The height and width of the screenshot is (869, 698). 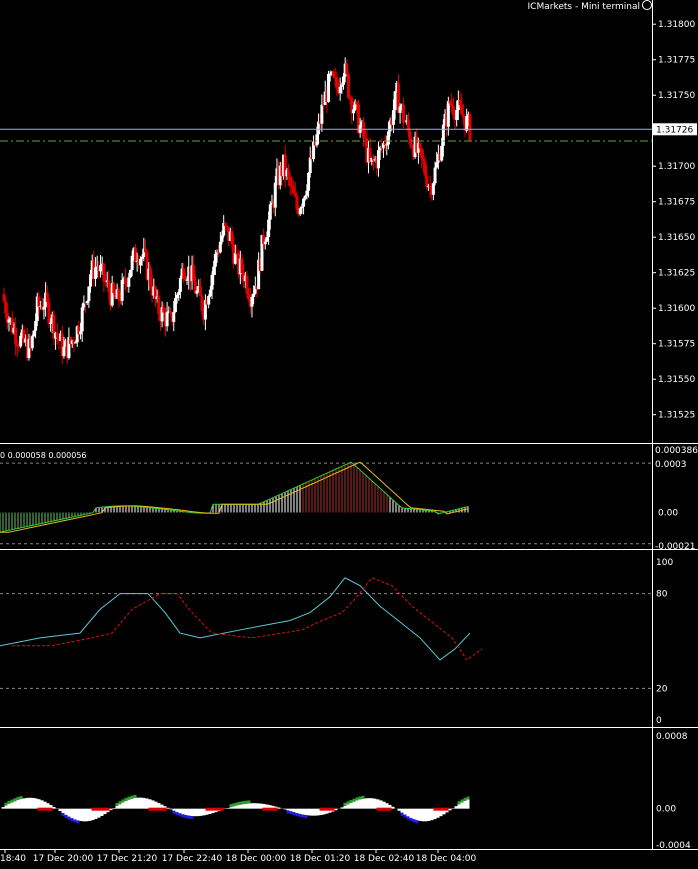 What do you see at coordinates (675, 547) in the screenshot?
I see `macd-axis-bottom: -0.00021` at bounding box center [675, 547].